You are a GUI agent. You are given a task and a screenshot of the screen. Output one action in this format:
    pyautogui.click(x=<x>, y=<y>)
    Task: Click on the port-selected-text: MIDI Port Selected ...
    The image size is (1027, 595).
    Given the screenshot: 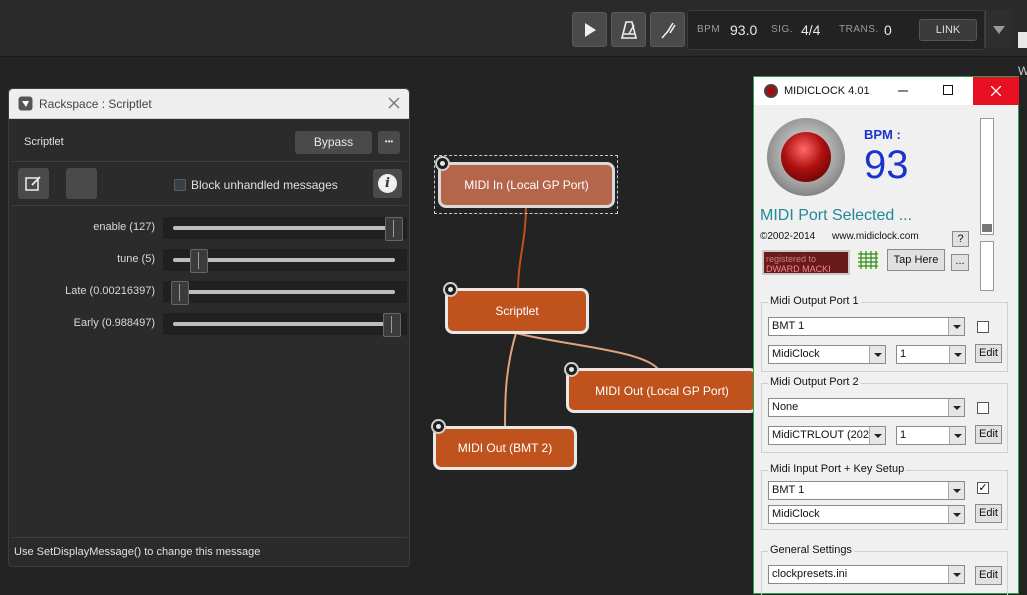 What is the action you would take?
    pyautogui.click(x=836, y=215)
    